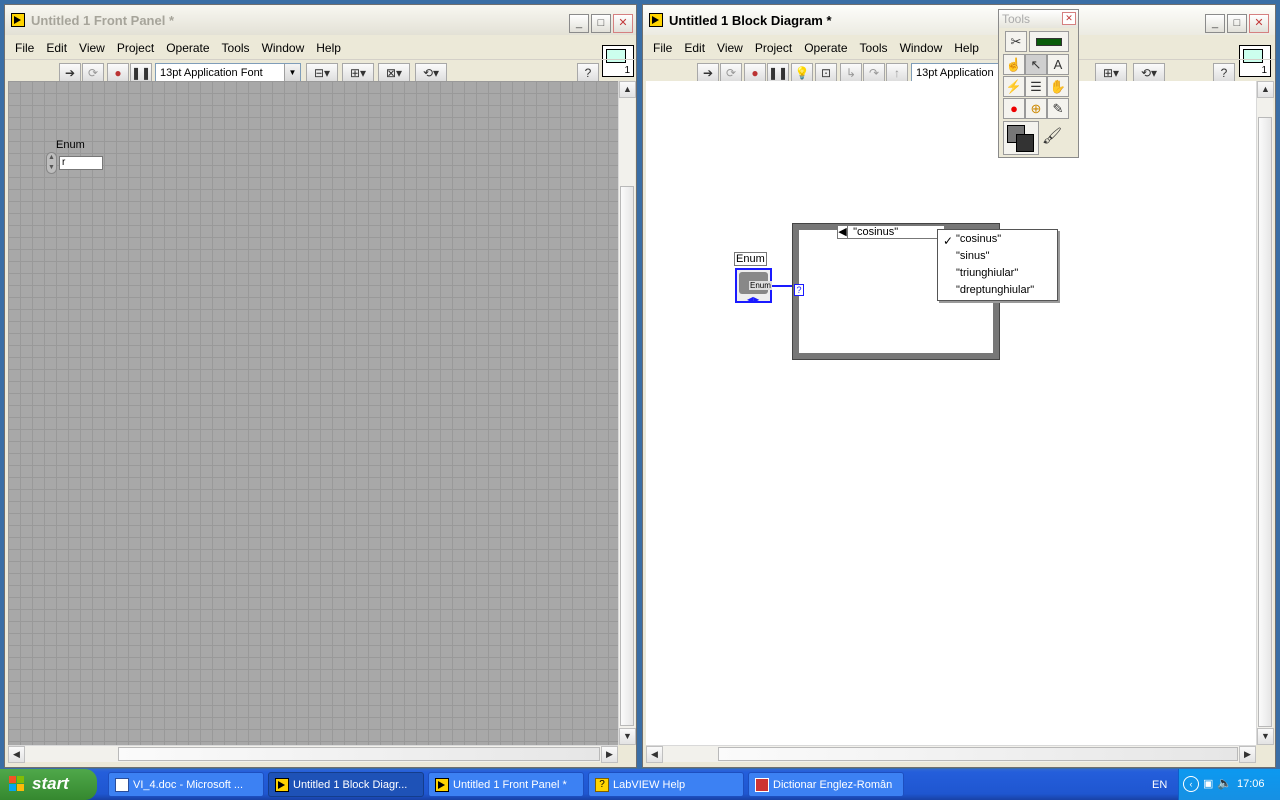 This screenshot has width=1280, height=800. What do you see at coordinates (228, 73) in the screenshot?
I see `font-selector: 13pt Application Font ▼` at bounding box center [228, 73].